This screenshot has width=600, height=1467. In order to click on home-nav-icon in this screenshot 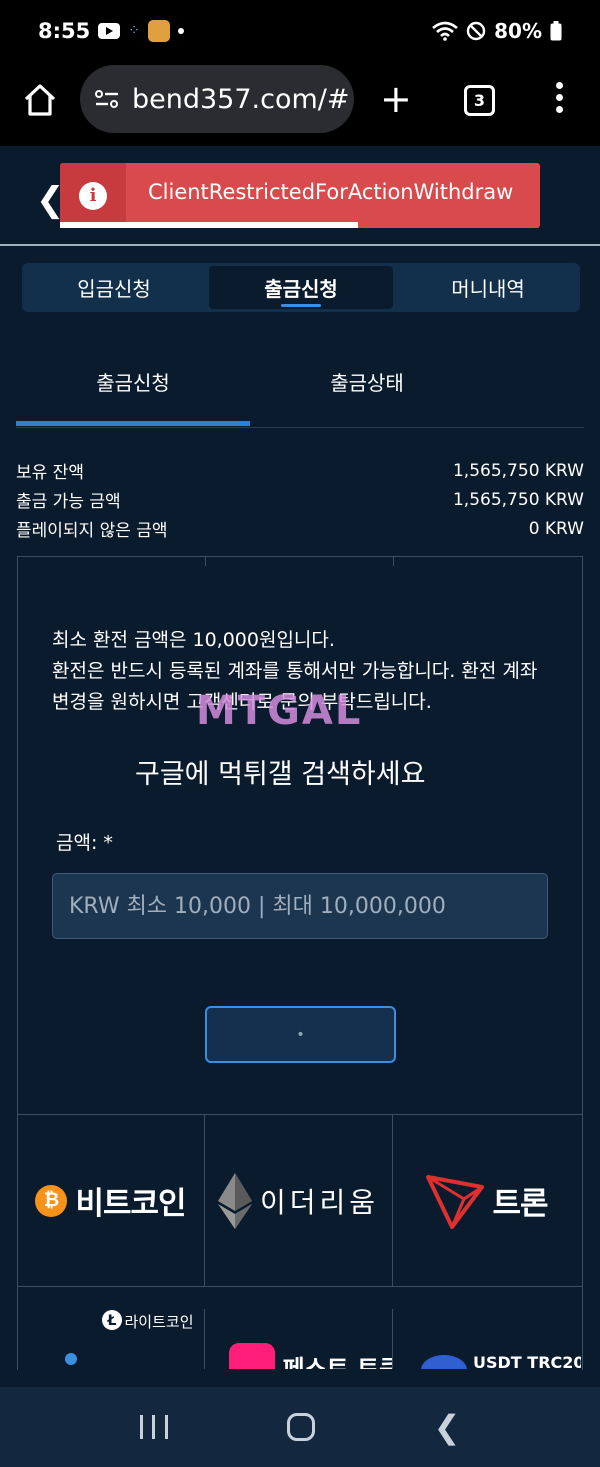, I will do `click(300, 1427)`.